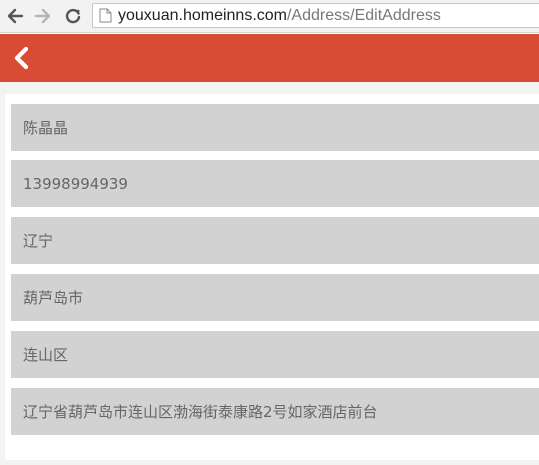 The width and height of the screenshot is (539, 465). Describe the element at coordinates (202, 15) in the screenshot. I see `url-host: youxuan.homeinns.com` at that location.